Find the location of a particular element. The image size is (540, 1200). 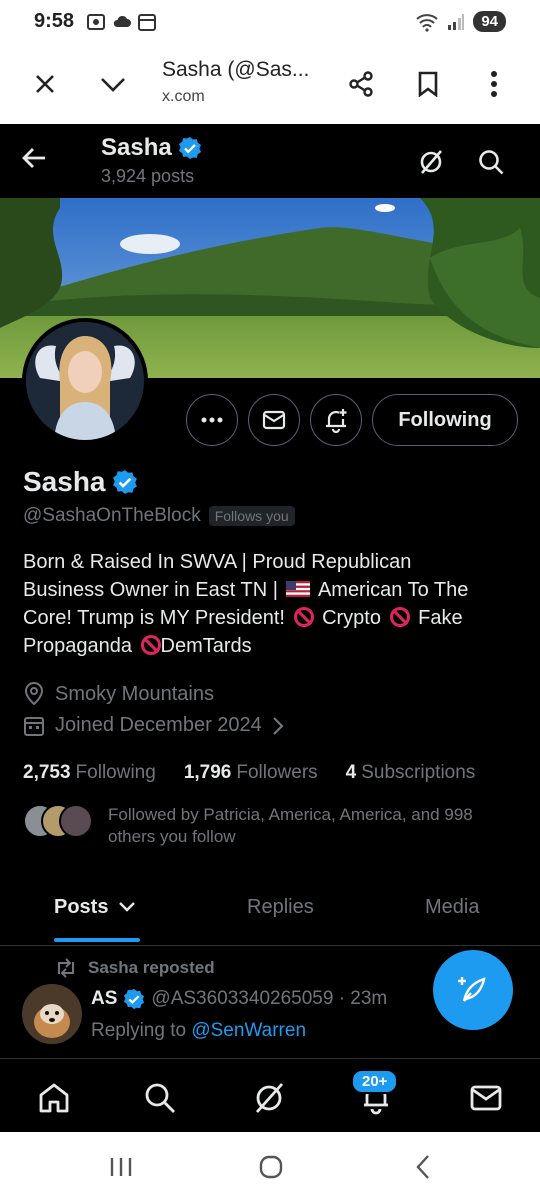

avatar-image is located at coordinates (85, 381).